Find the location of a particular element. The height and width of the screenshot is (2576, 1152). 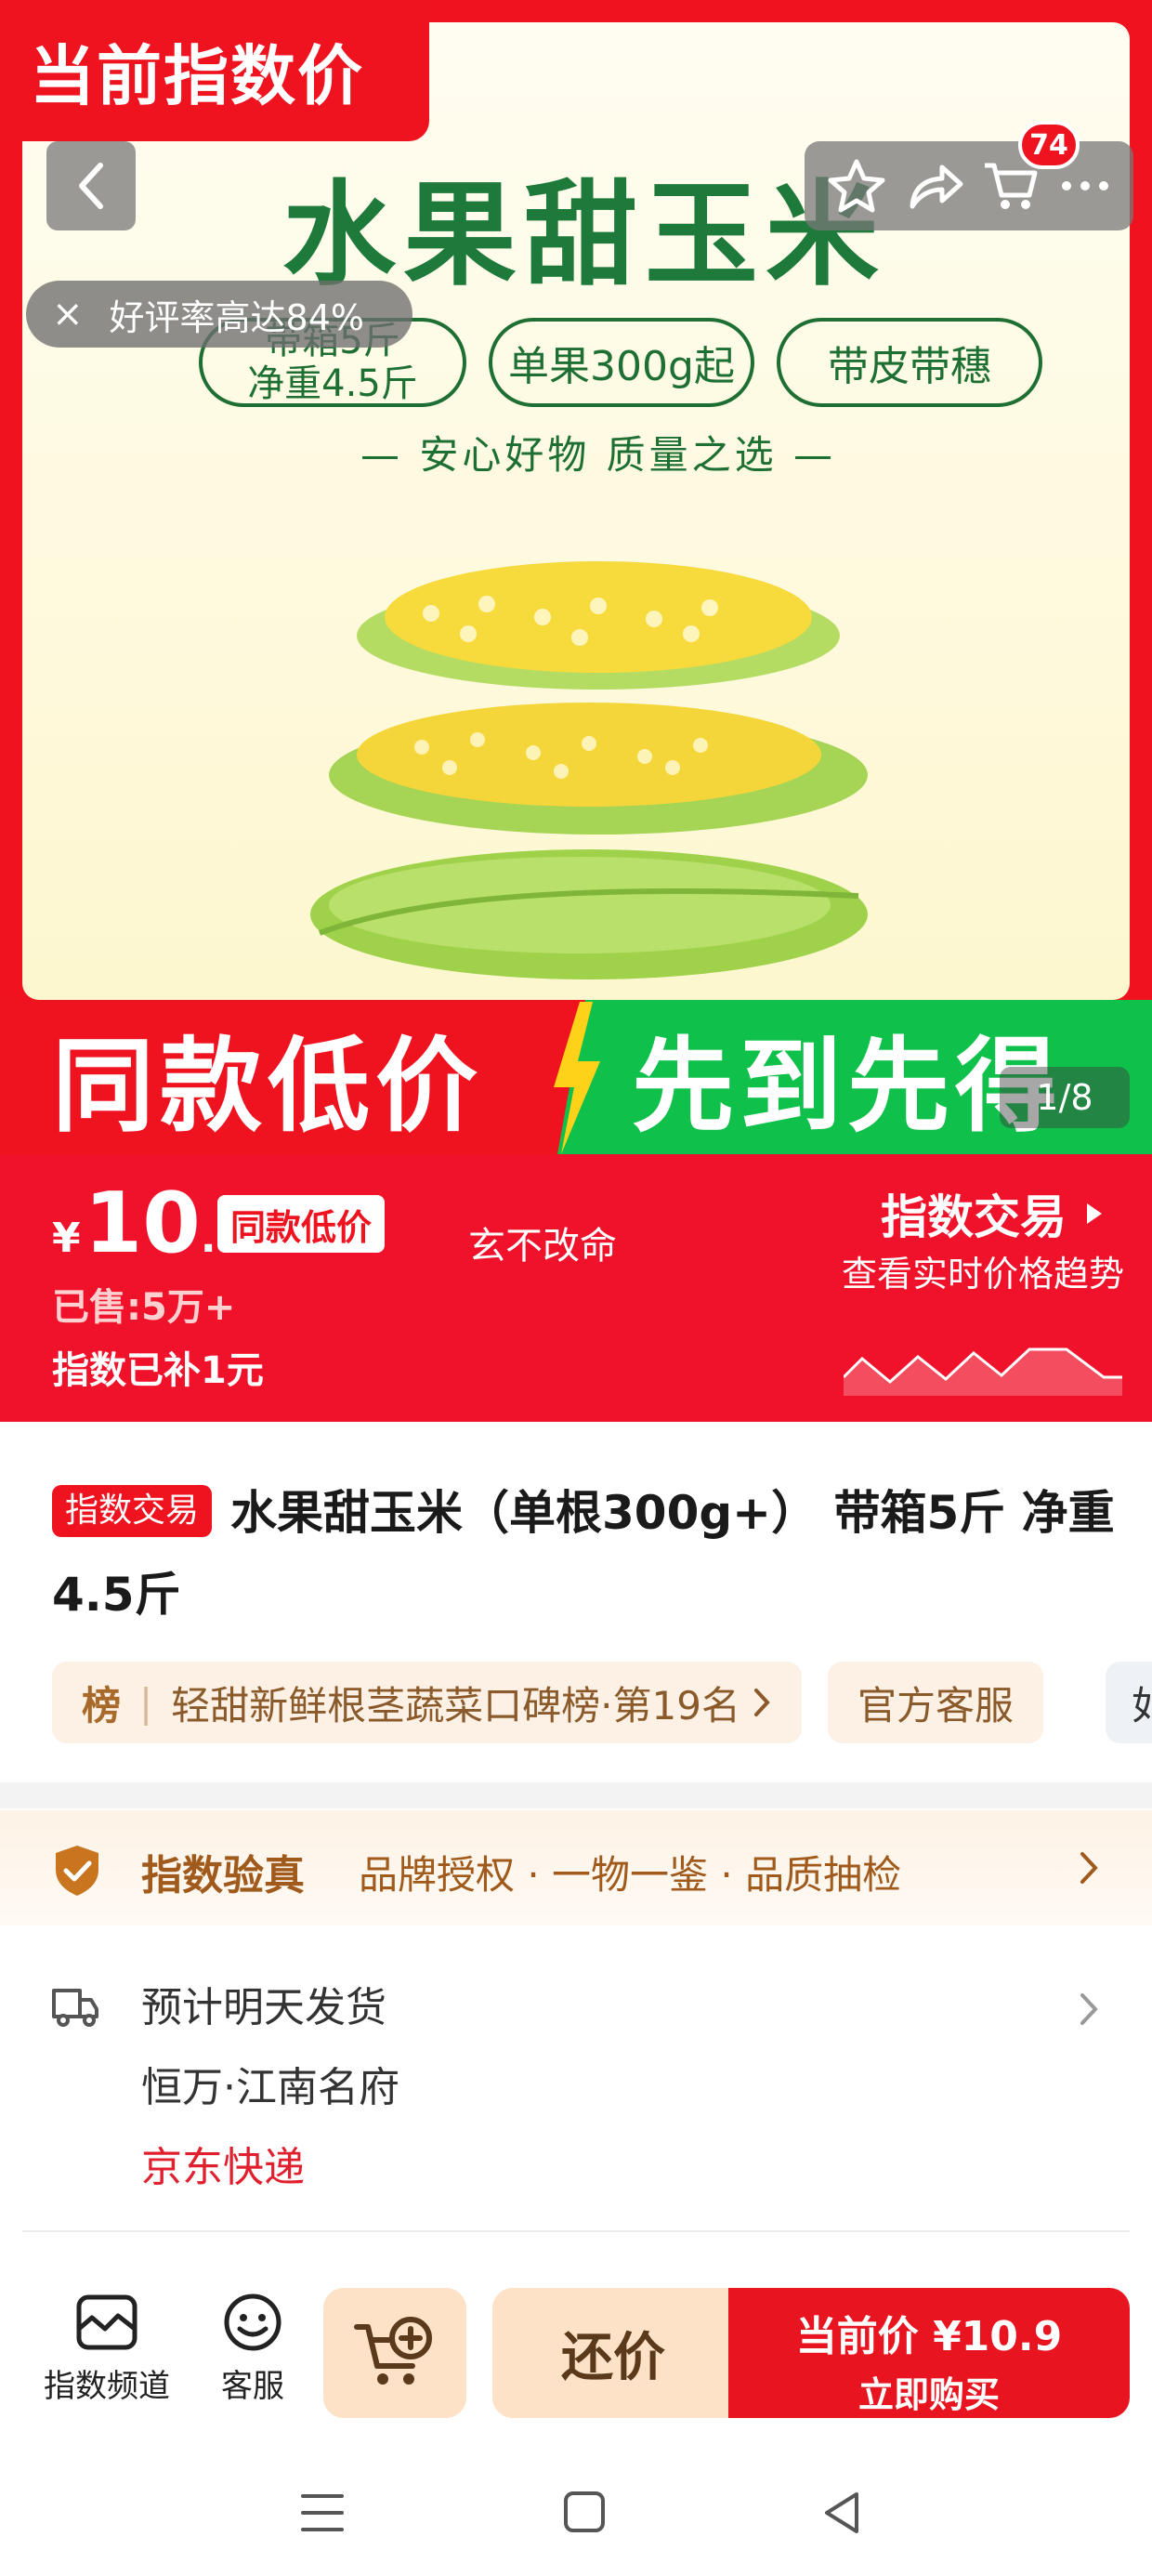

buy-now-label: 立即购买 is located at coordinates (928, 2394).